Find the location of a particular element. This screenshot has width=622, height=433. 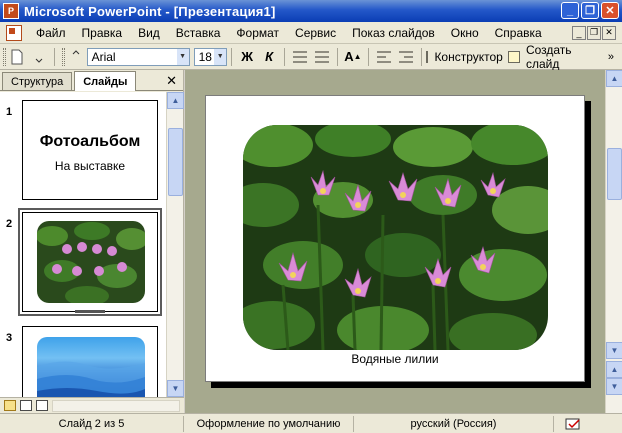

new-slide-icon is located at coordinates (513, 56).